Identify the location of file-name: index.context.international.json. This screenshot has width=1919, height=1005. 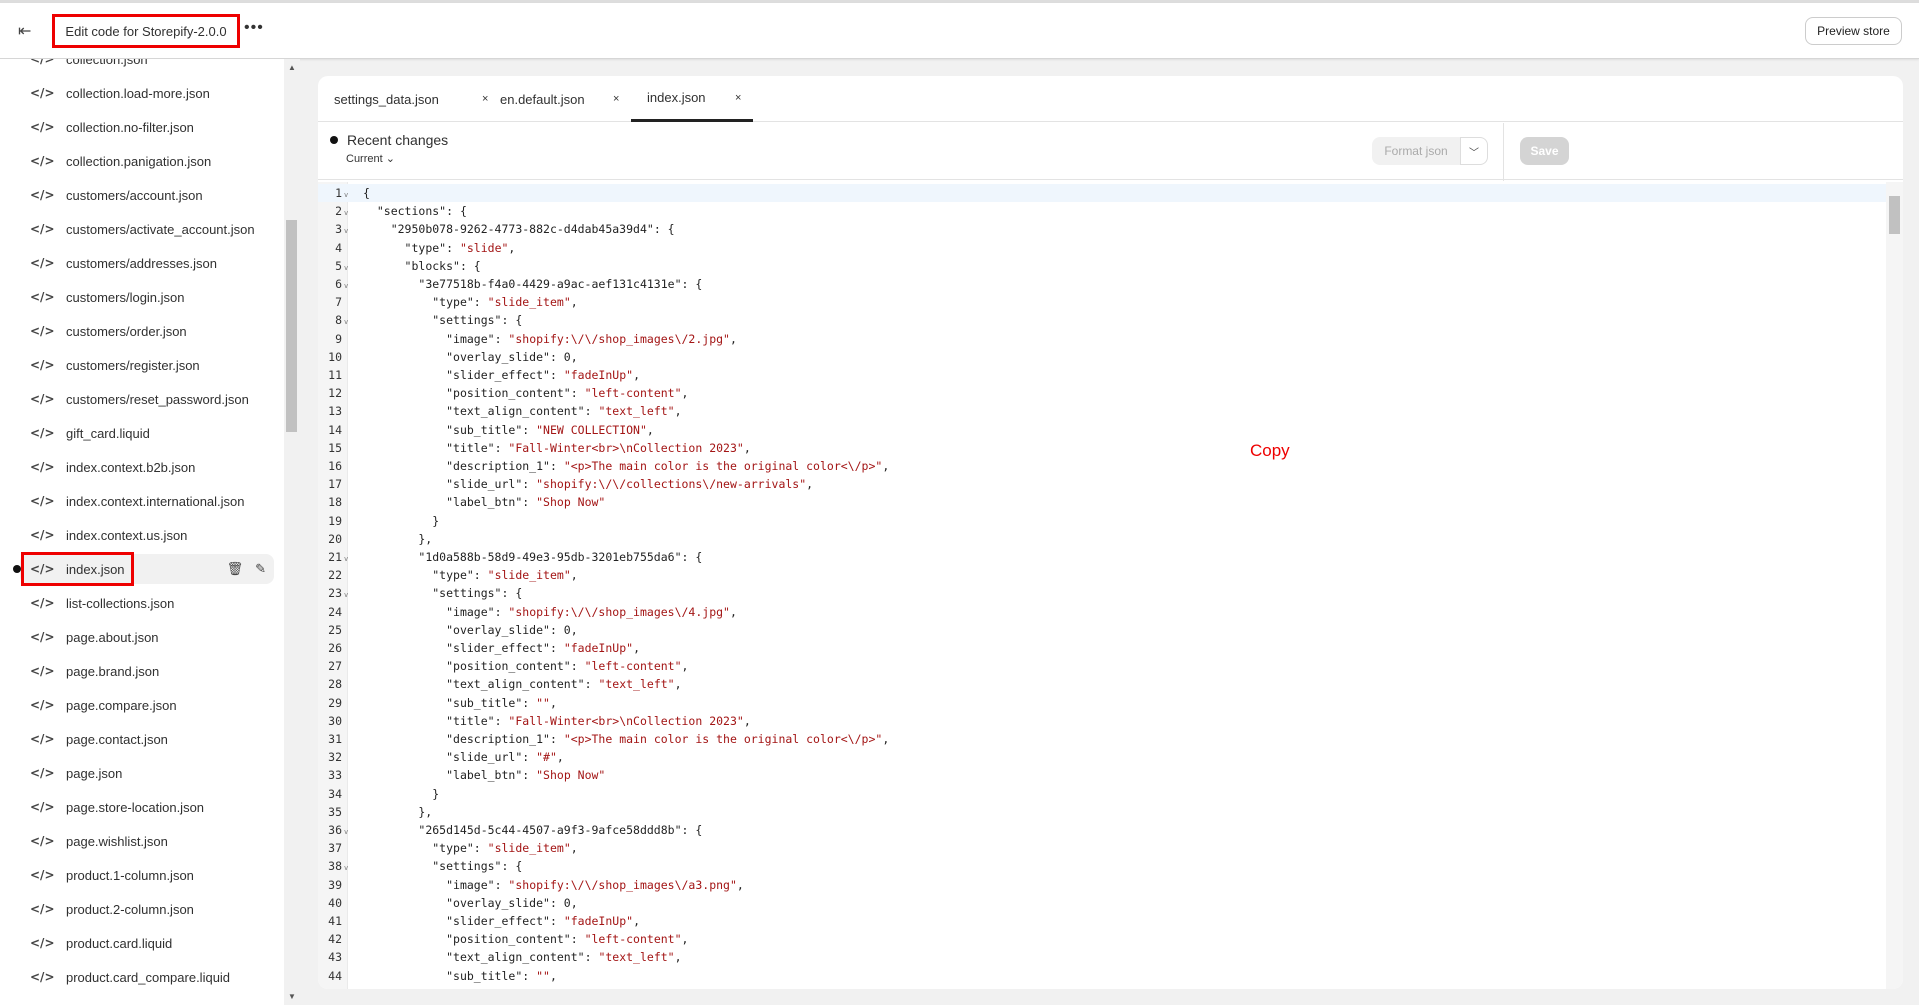
(155, 501).